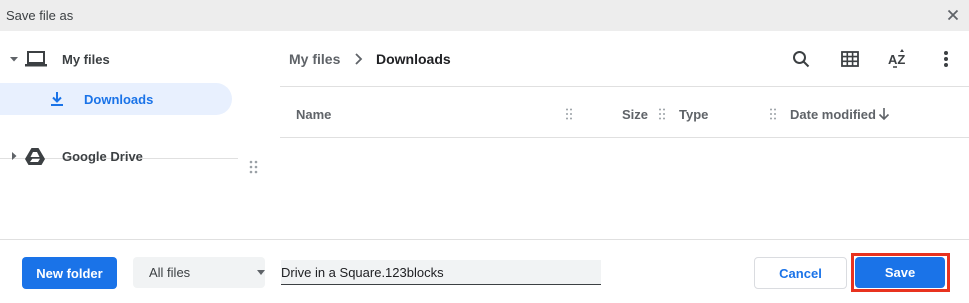 The height and width of the screenshot is (303, 969). I want to click on collapse-arrow-icon, so click(14, 156).